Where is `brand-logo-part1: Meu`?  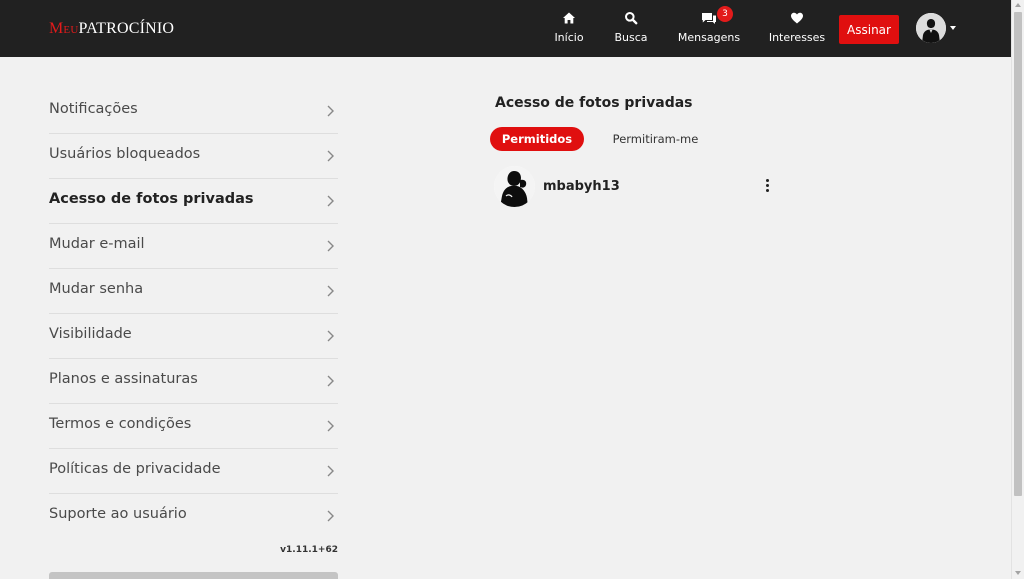
brand-logo-part1: Meu is located at coordinates (64, 28).